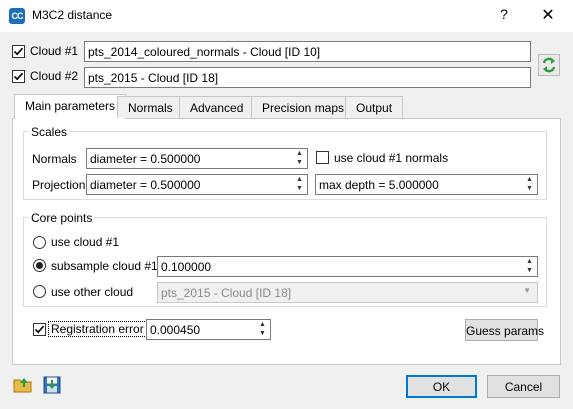  Describe the element at coordinates (347, 292) in the screenshot. I see `other-cloud-combo: pts_2015 - Cloud [ID 18] ▼` at that location.